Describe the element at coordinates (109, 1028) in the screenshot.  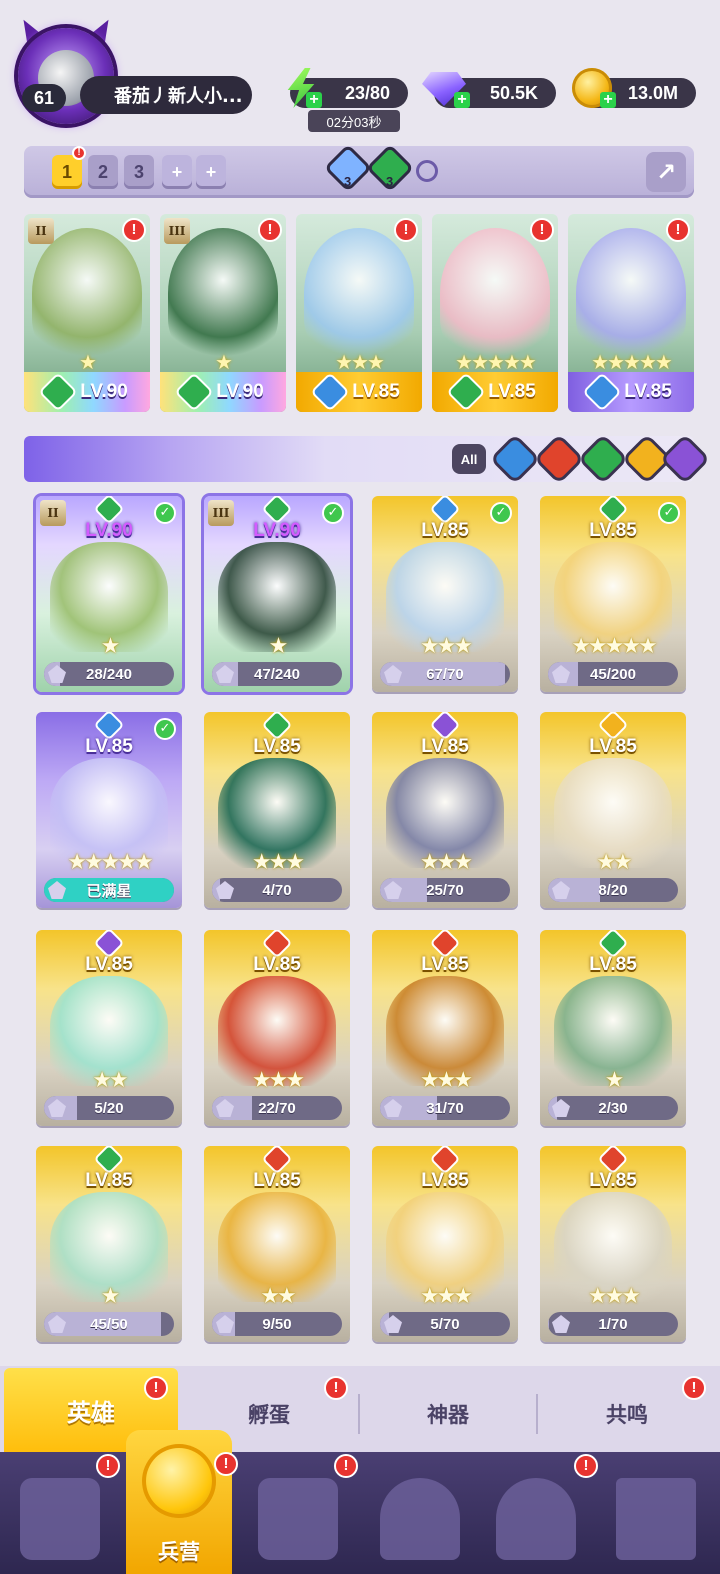
I see `hero-card: LV.85 ★★ 5/20` at that location.